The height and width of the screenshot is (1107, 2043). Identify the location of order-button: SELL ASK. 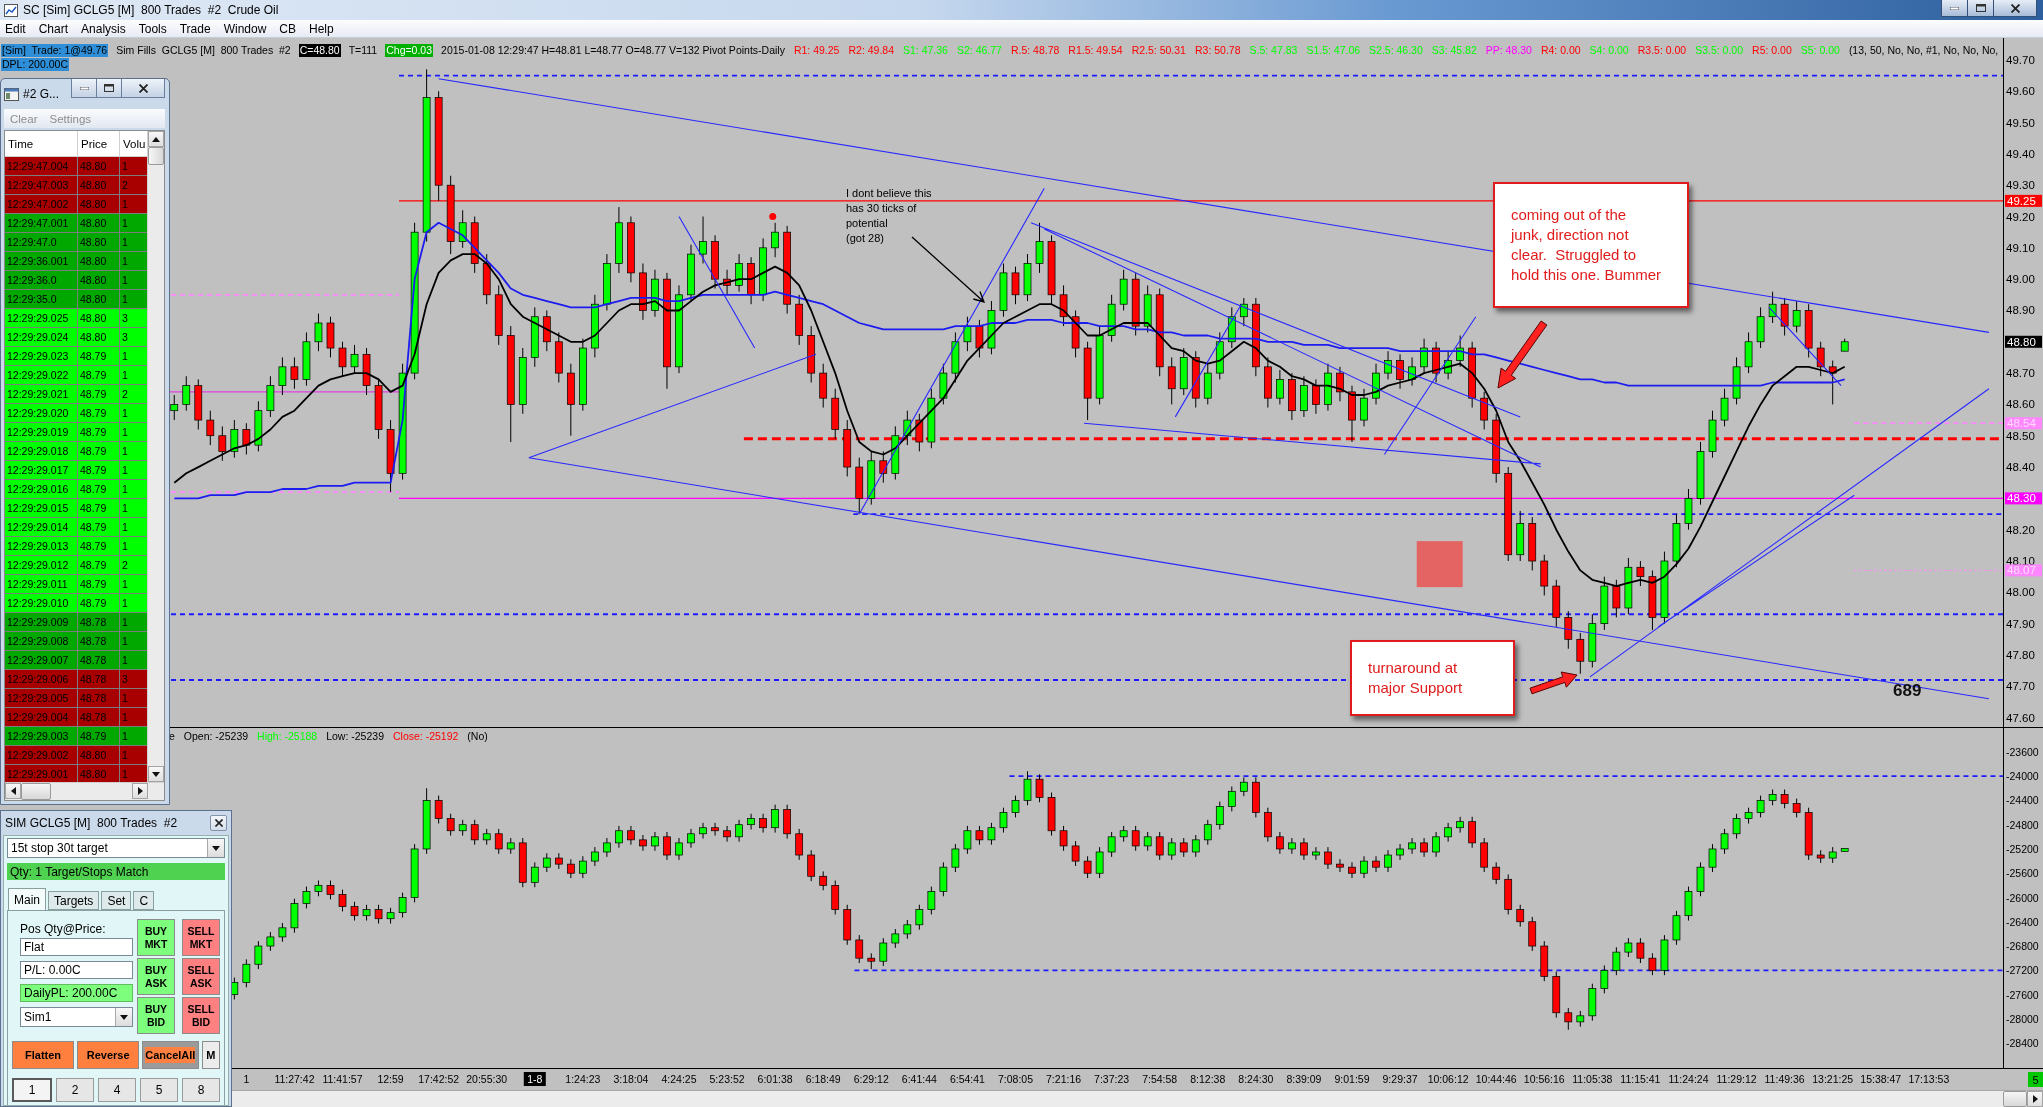
(201, 976).